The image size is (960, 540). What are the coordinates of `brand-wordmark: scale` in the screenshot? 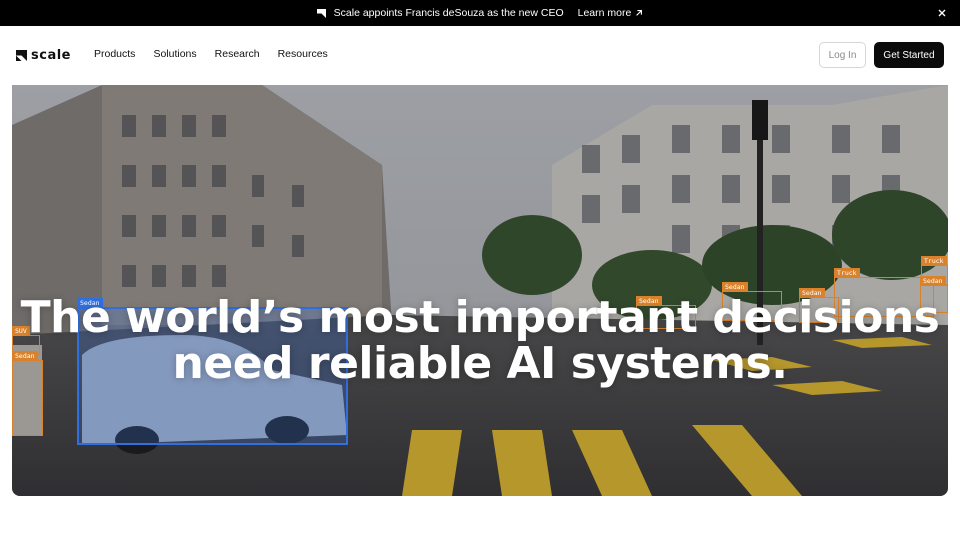 It's located at (51, 55).